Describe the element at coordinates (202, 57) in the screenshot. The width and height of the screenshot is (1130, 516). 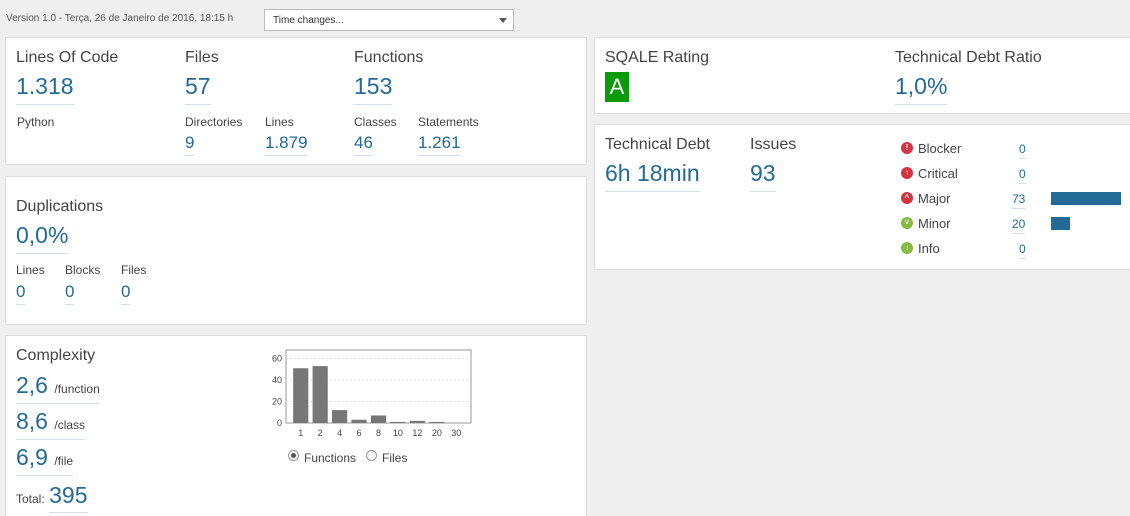
I see `files-label: Files` at that location.